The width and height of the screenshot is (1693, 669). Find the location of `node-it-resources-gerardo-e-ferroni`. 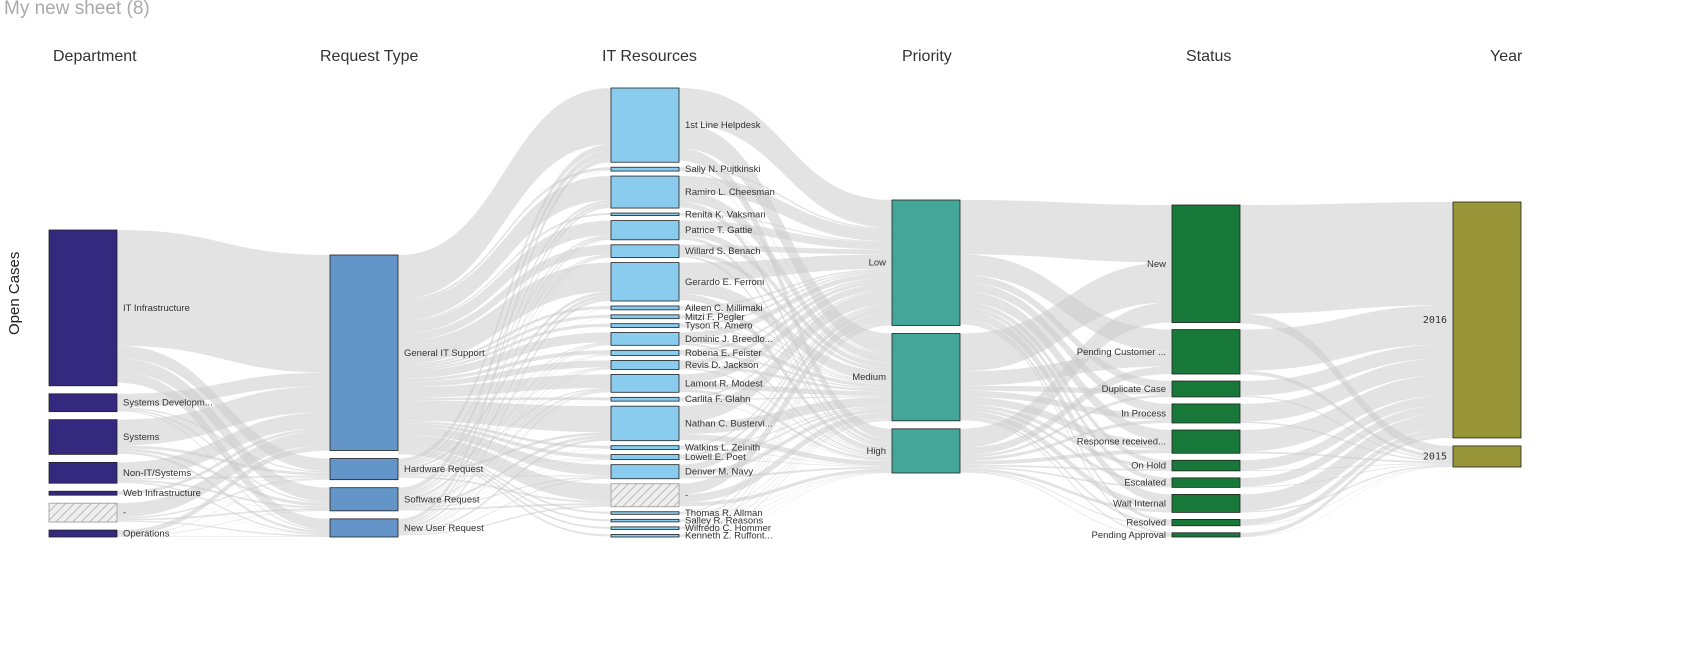

node-it-resources-gerardo-e-ferroni is located at coordinates (645, 282).